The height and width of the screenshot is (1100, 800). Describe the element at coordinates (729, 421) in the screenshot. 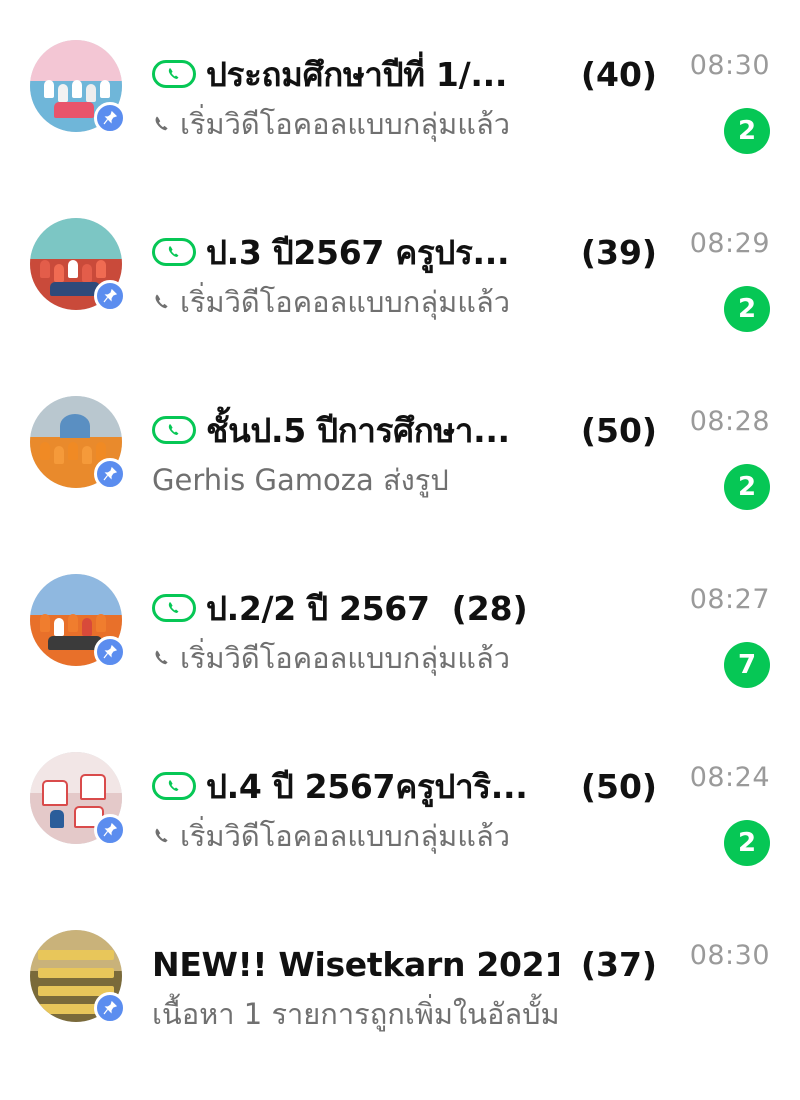

I see `timestamp: 08:28` at that location.